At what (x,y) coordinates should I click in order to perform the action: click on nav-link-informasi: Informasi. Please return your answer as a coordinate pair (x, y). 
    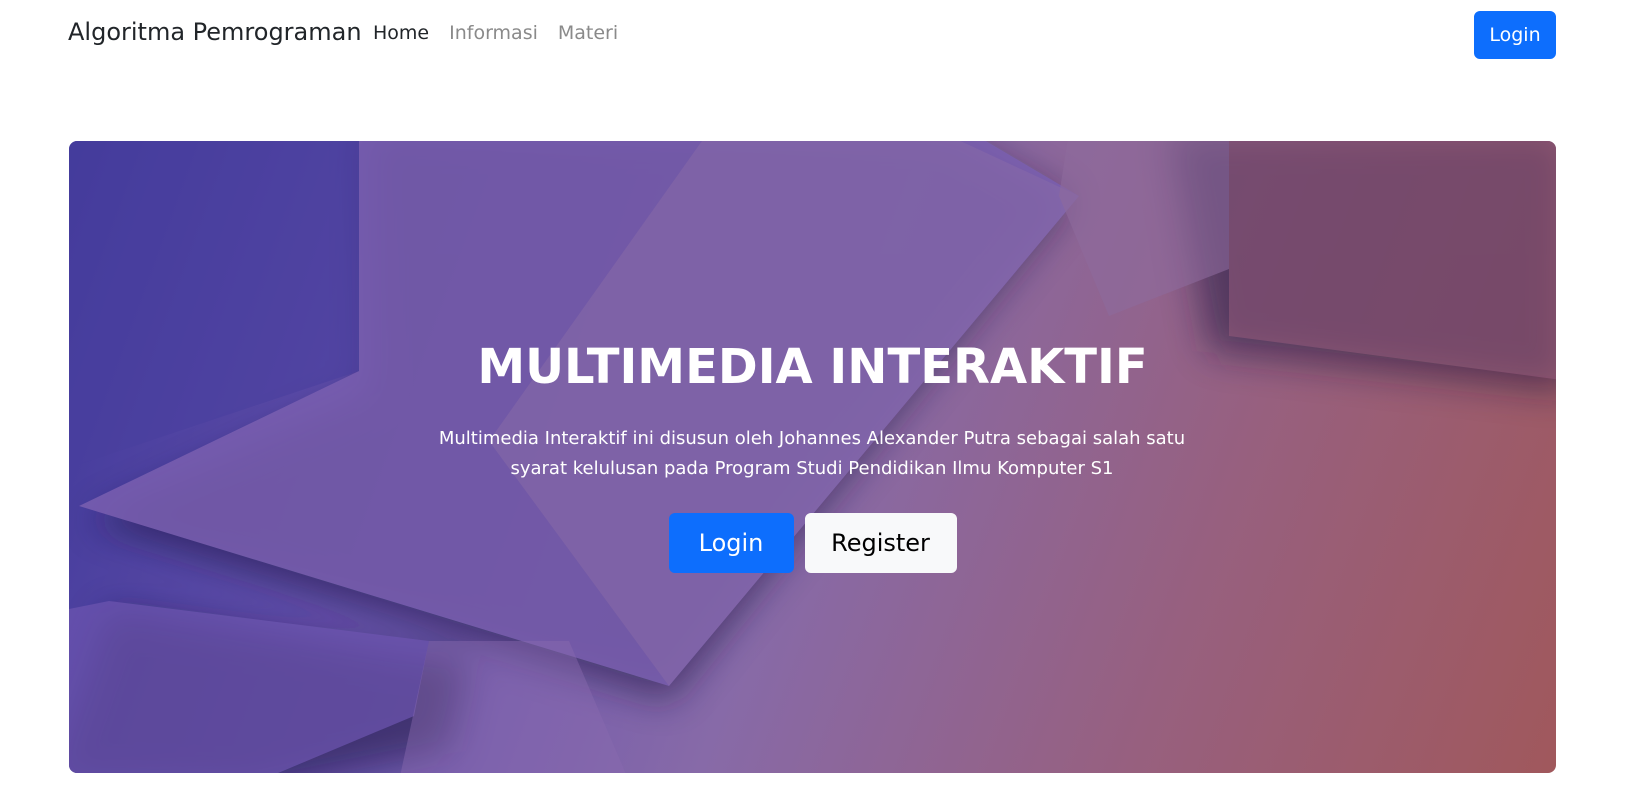
    Looking at the image, I should click on (493, 33).